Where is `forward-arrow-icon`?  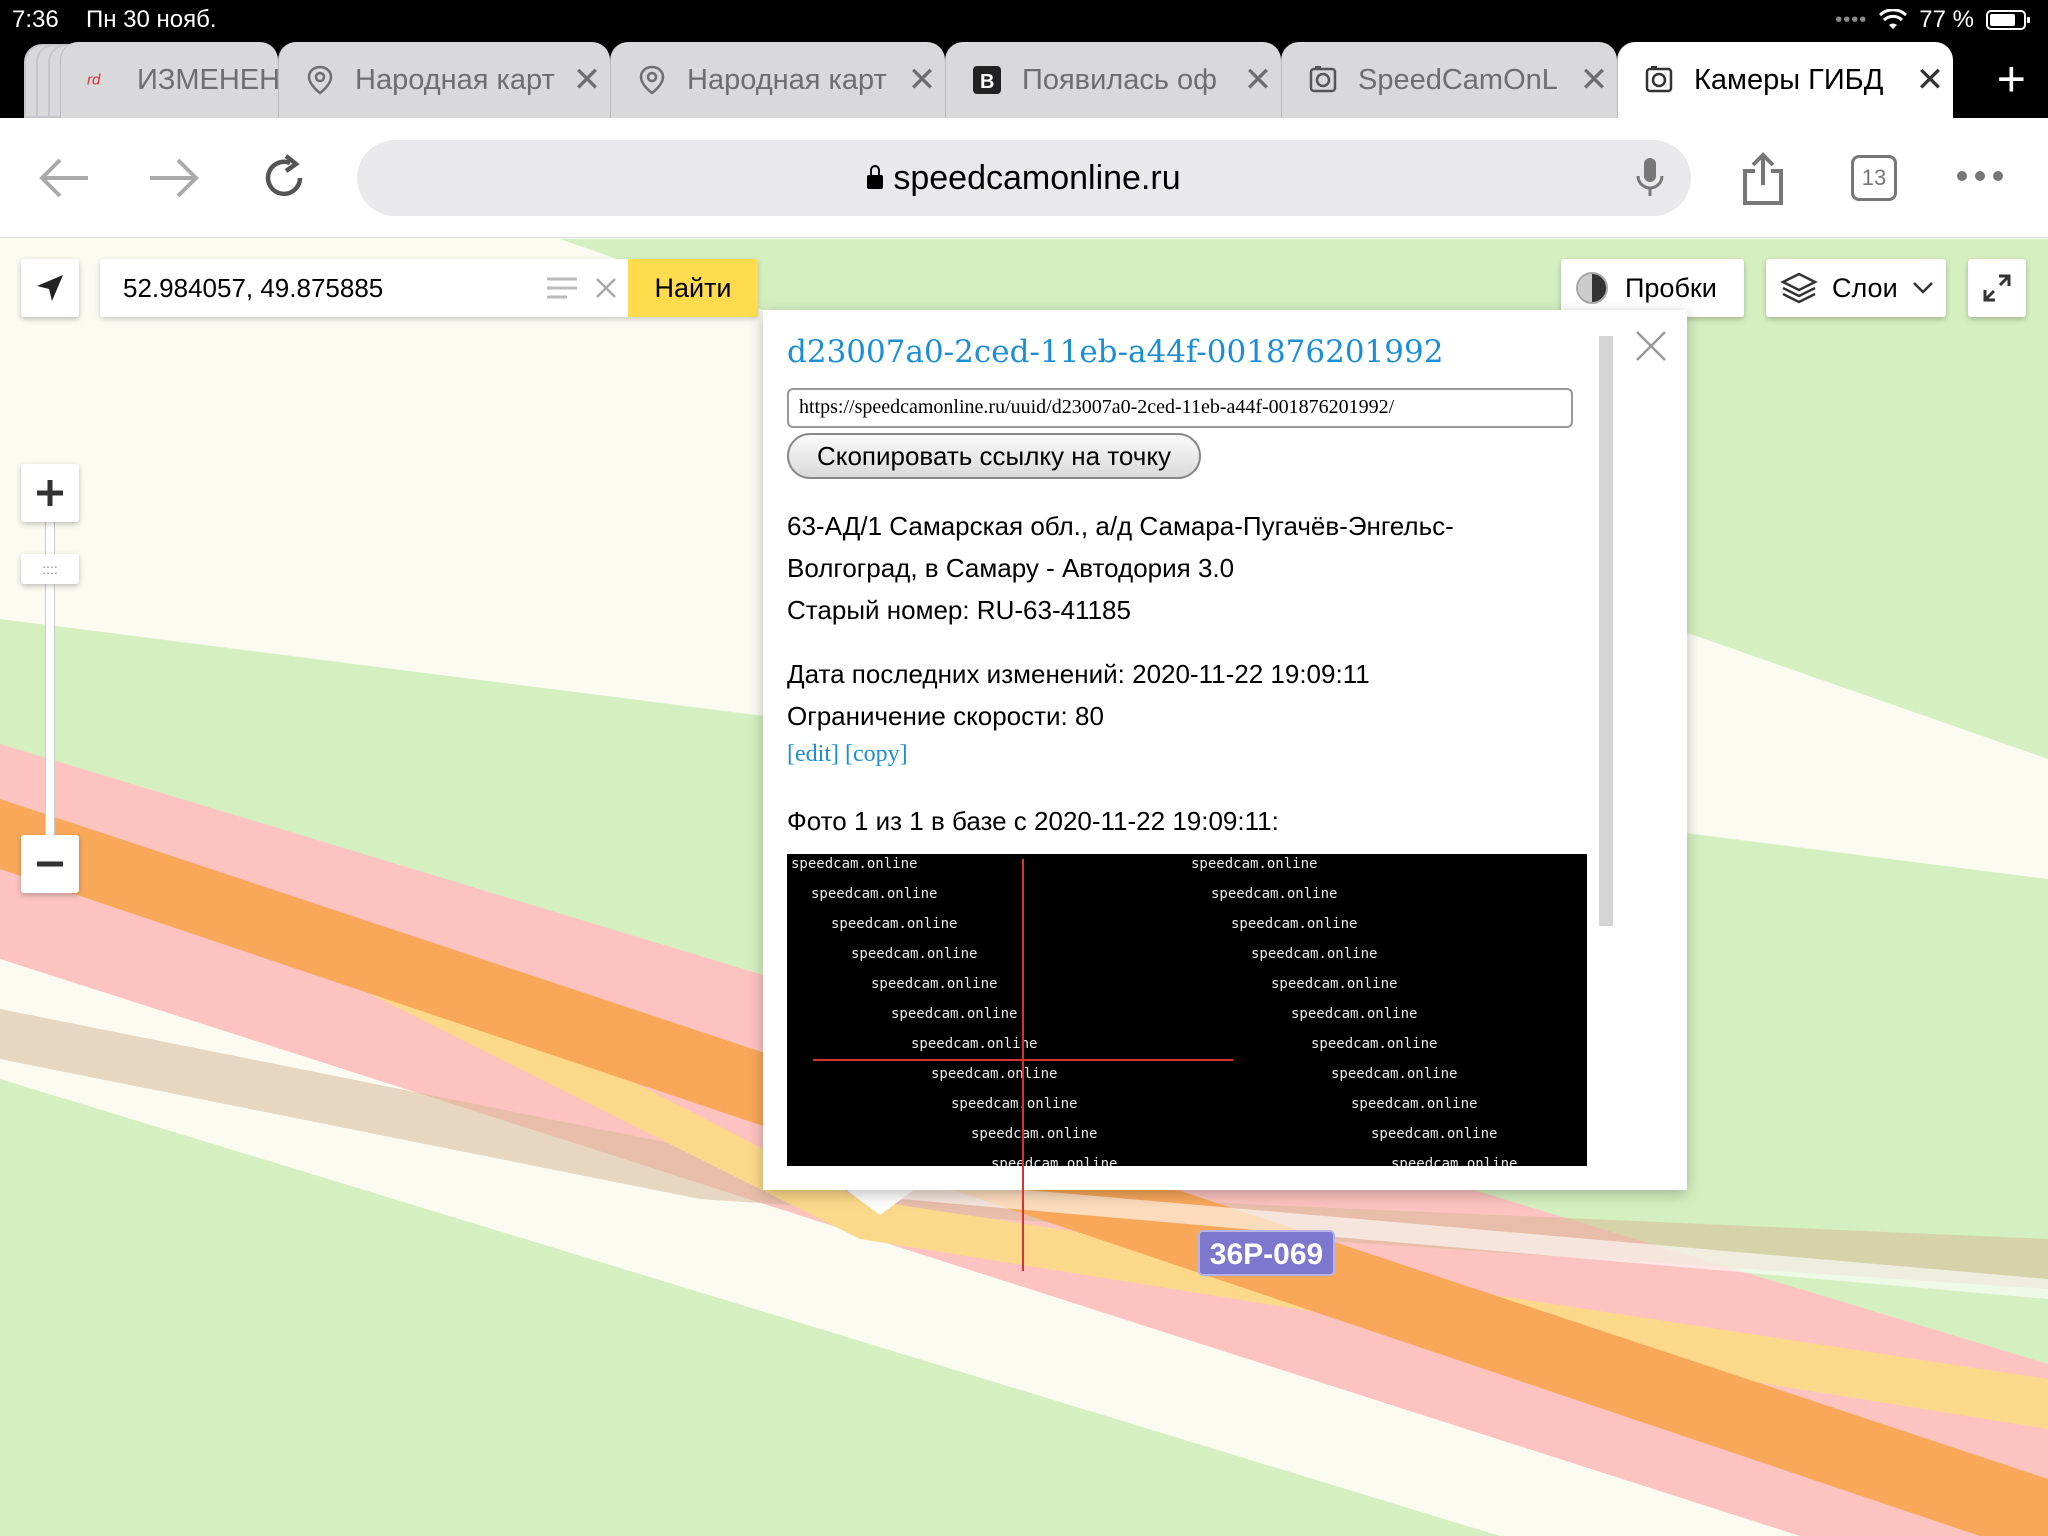
forward-arrow-icon is located at coordinates (174, 178).